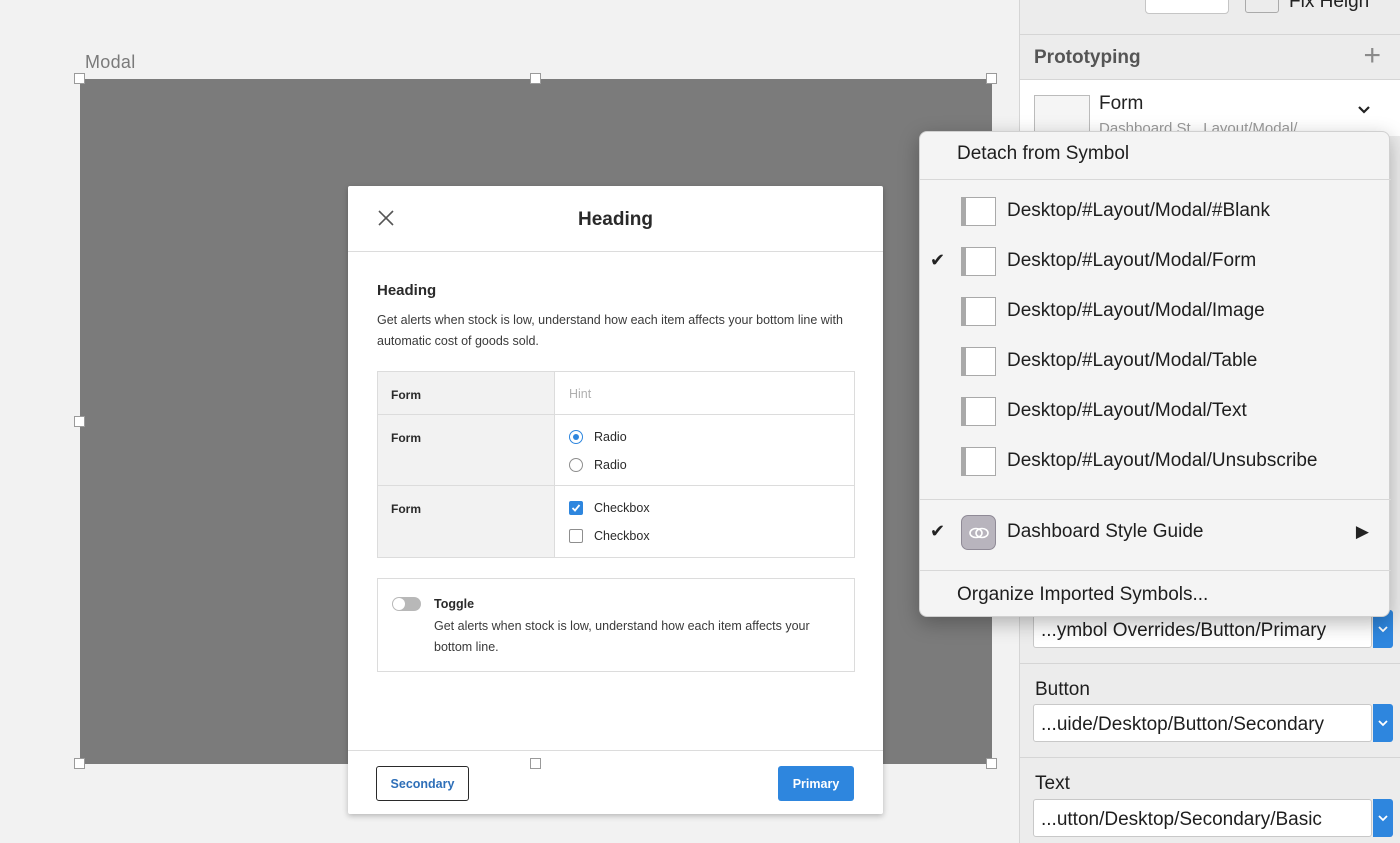 The width and height of the screenshot is (1400, 843). What do you see at coordinates (1362, 531) in the screenshot?
I see `submenu-arrow-icon: ▶` at bounding box center [1362, 531].